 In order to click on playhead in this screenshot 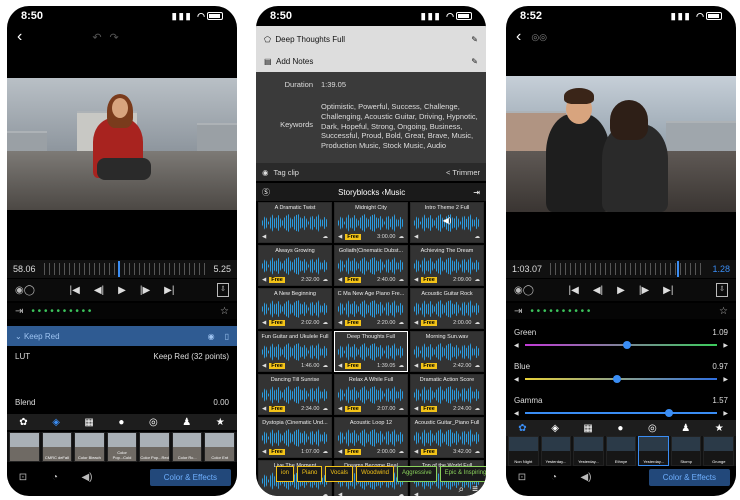, I will do `click(119, 269)`.